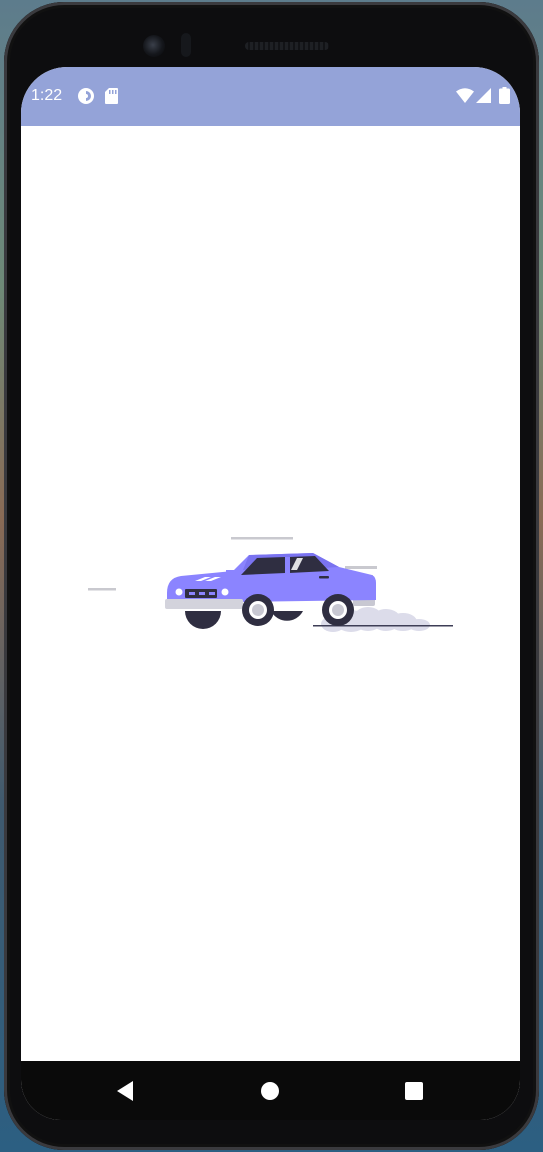  I want to click on front-camera, so click(154, 46).